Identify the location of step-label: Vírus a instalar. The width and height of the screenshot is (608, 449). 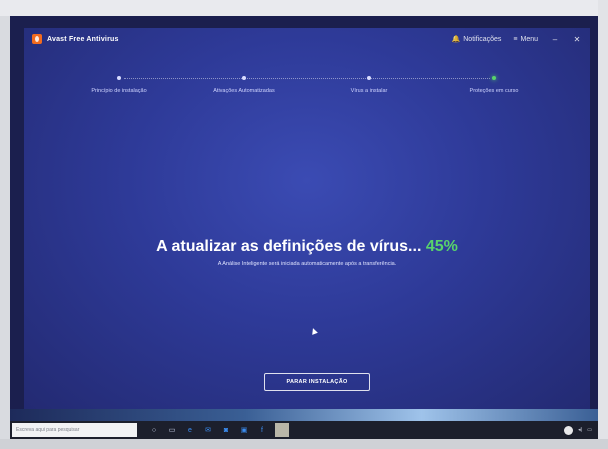
(369, 91).